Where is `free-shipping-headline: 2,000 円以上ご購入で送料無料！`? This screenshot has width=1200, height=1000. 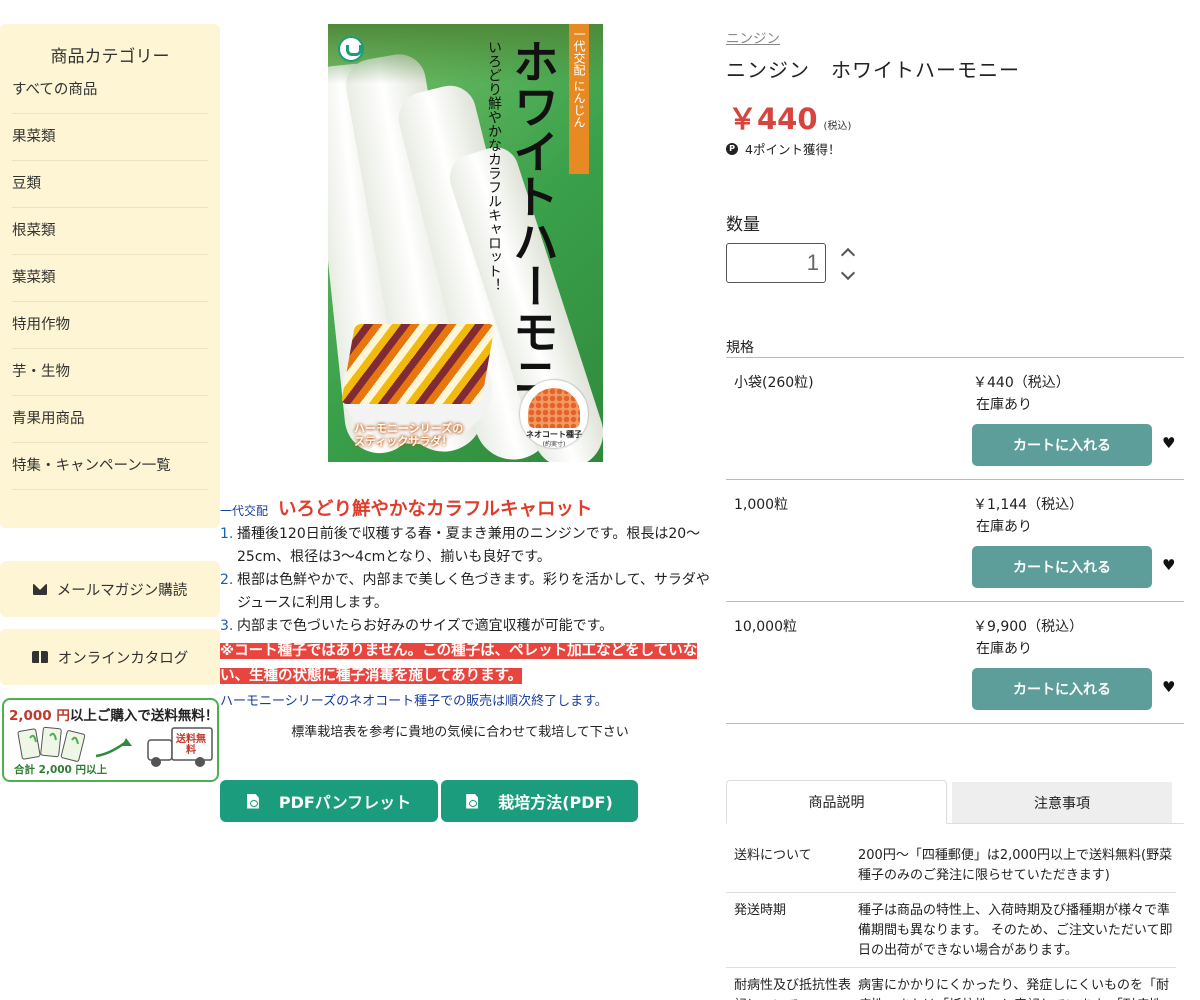 free-shipping-headline: 2,000 円以上ご購入で送料無料！ is located at coordinates (113, 714).